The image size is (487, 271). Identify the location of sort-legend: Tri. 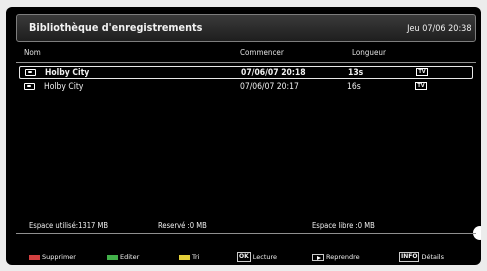
(189, 257).